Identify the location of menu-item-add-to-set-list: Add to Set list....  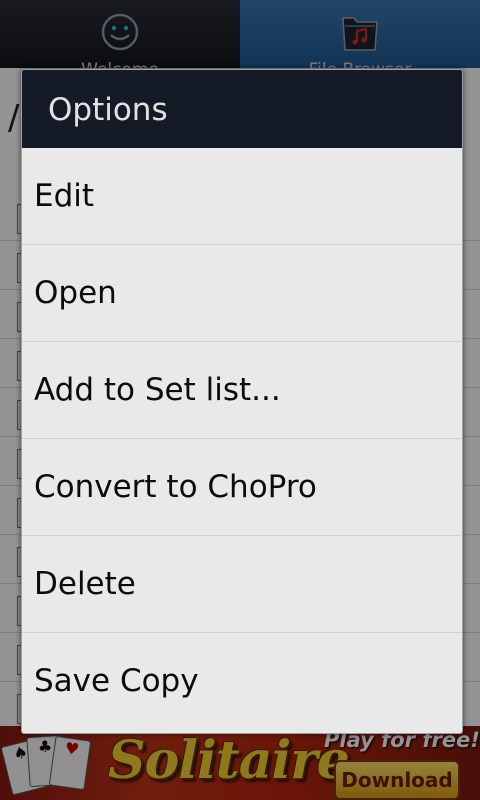
(242, 389).